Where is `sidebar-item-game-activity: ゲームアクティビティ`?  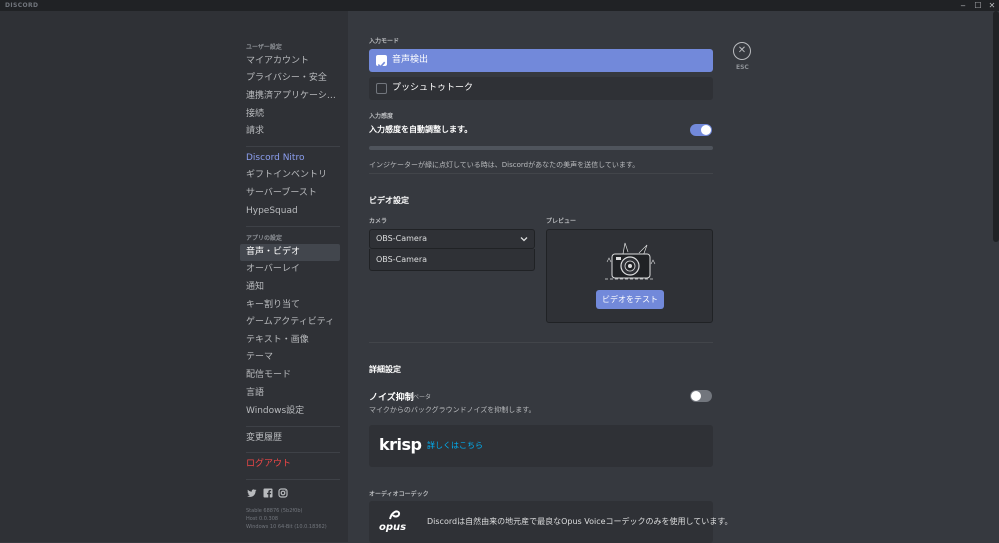 sidebar-item-game-activity: ゲームアクティビティ is located at coordinates (290, 322).